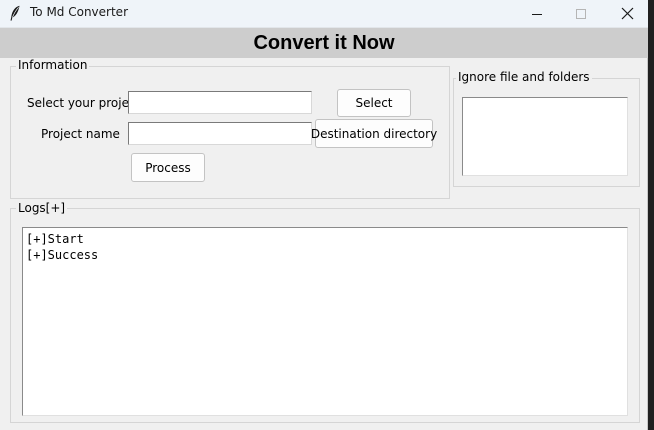 The height and width of the screenshot is (430, 654). I want to click on minimize-icon, so click(537, 14).